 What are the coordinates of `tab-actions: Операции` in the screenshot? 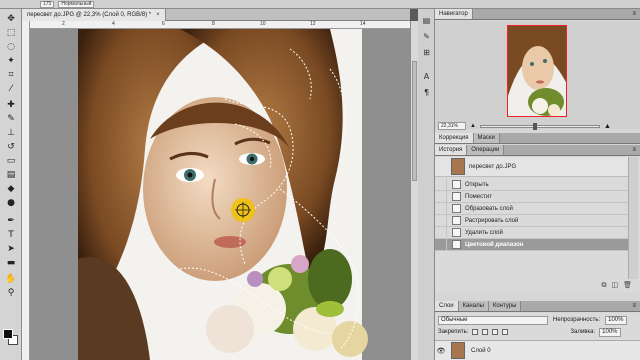 It's located at (486, 150).